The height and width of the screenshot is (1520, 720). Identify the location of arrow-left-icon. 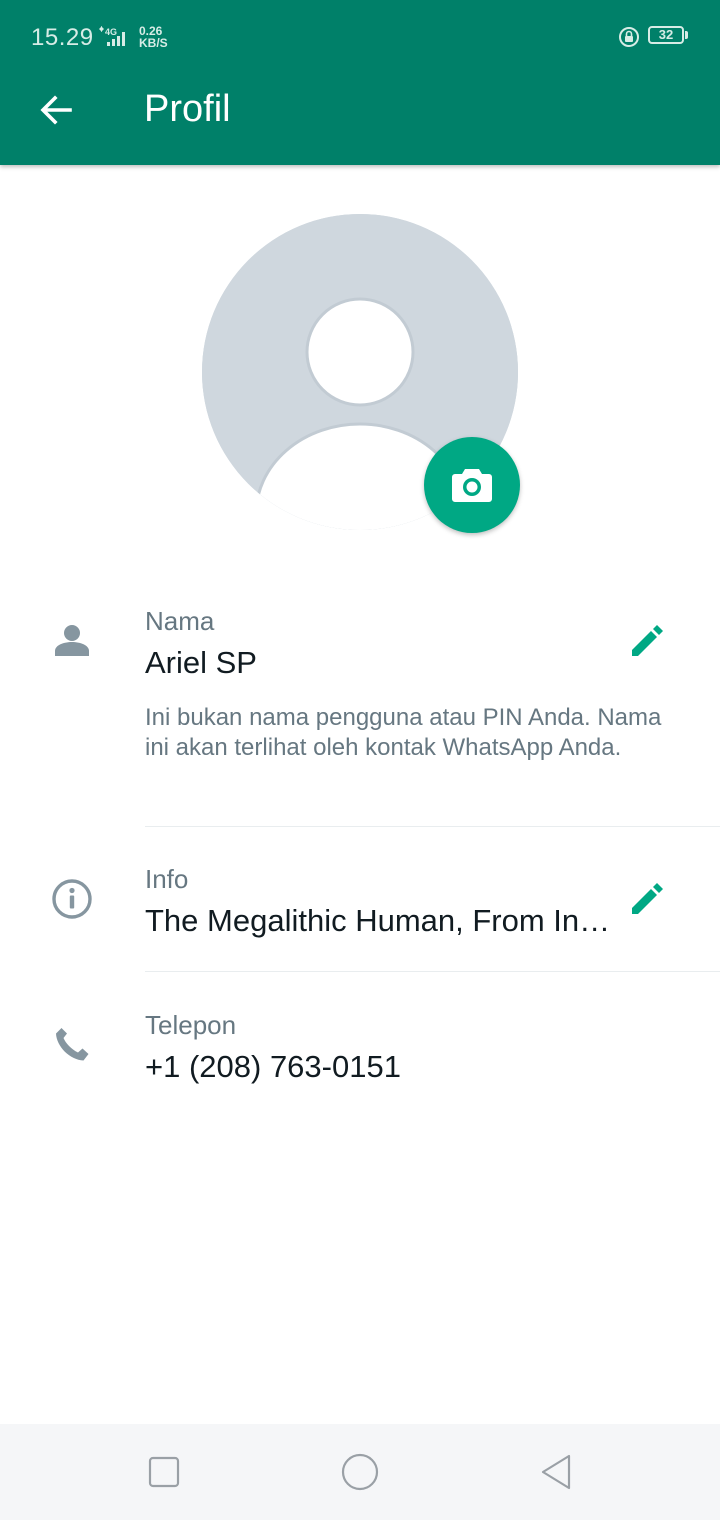
(56, 110).